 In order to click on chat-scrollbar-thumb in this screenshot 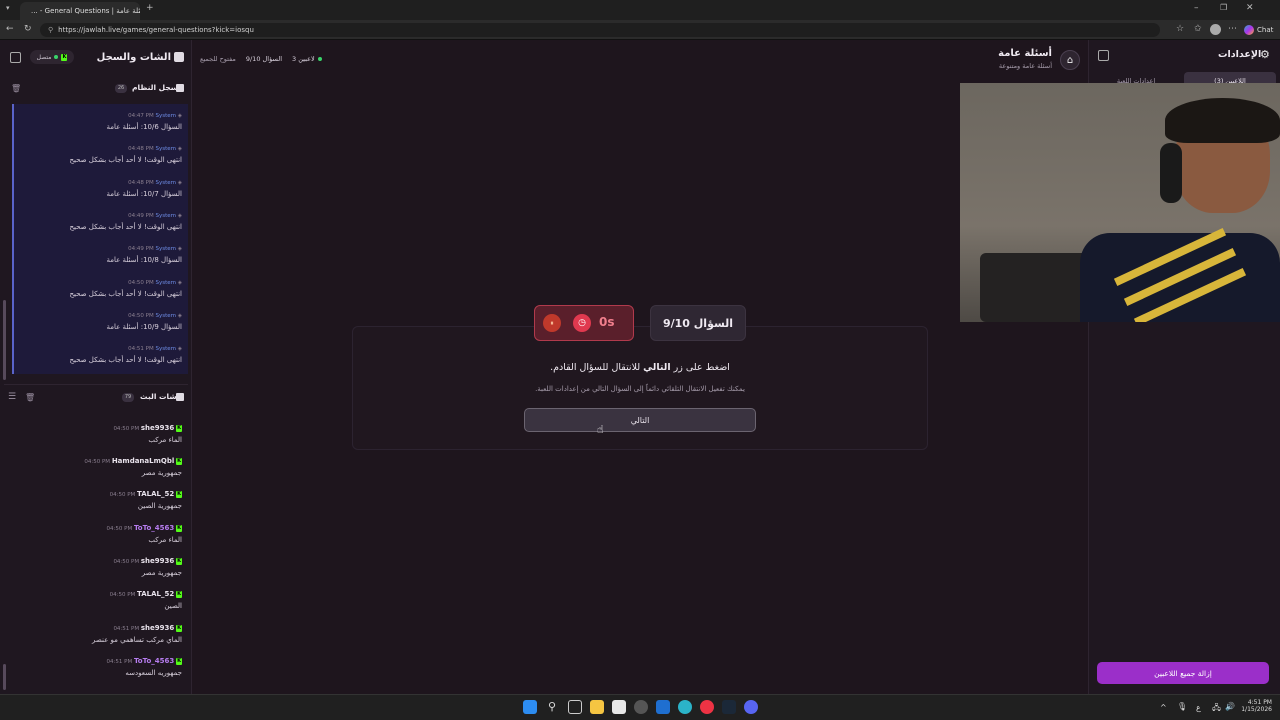, I will do `click(4, 677)`.